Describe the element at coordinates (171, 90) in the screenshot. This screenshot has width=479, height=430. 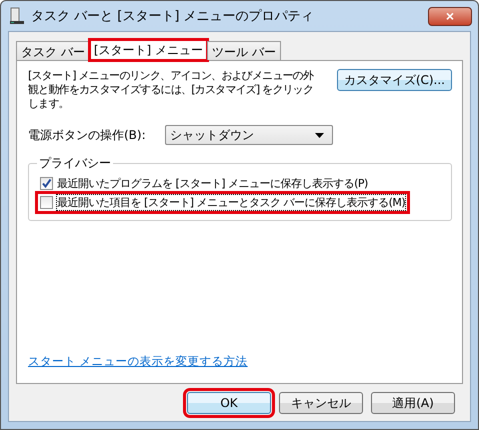
I see `description-text: [スタート] メニューのリンク、アイコン、およびメニューの外観と動作をカスタマイズするには、[カスタマイズ] をクリックします。` at that location.